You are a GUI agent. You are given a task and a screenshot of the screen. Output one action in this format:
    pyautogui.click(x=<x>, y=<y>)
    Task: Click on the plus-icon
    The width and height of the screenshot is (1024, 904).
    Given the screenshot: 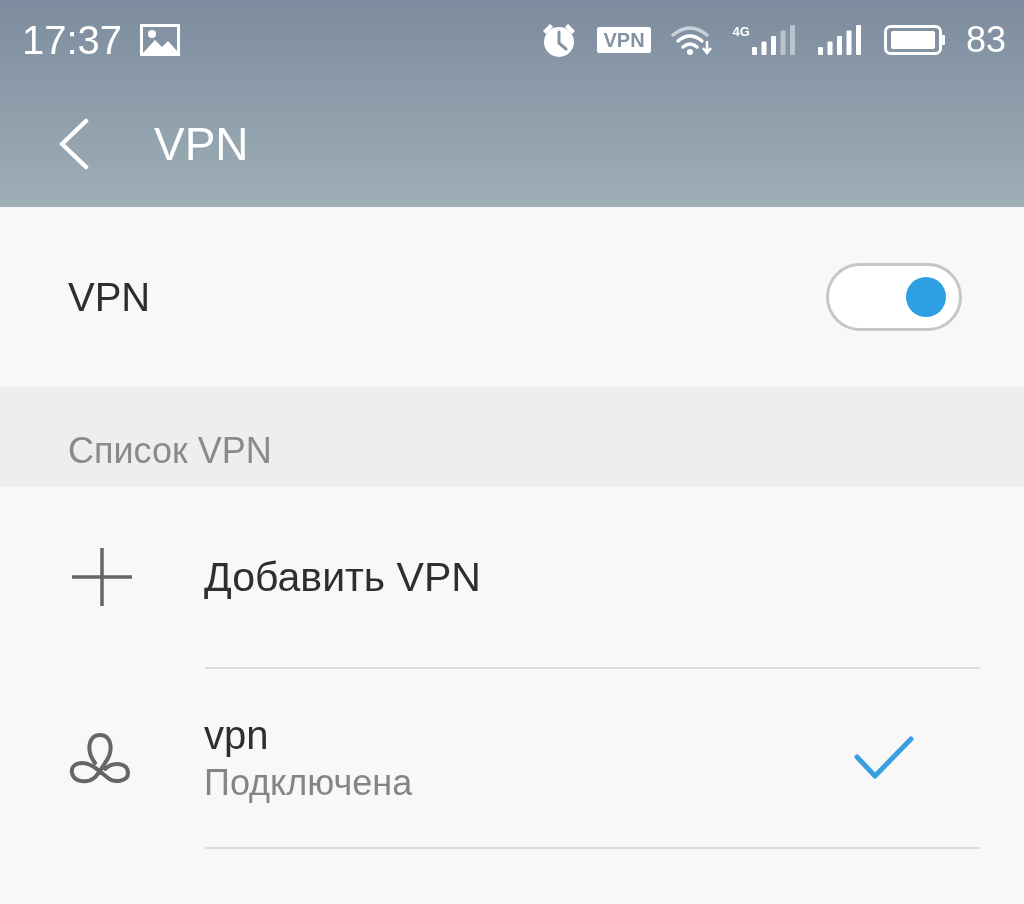 What is the action you would take?
    pyautogui.click(x=102, y=577)
    